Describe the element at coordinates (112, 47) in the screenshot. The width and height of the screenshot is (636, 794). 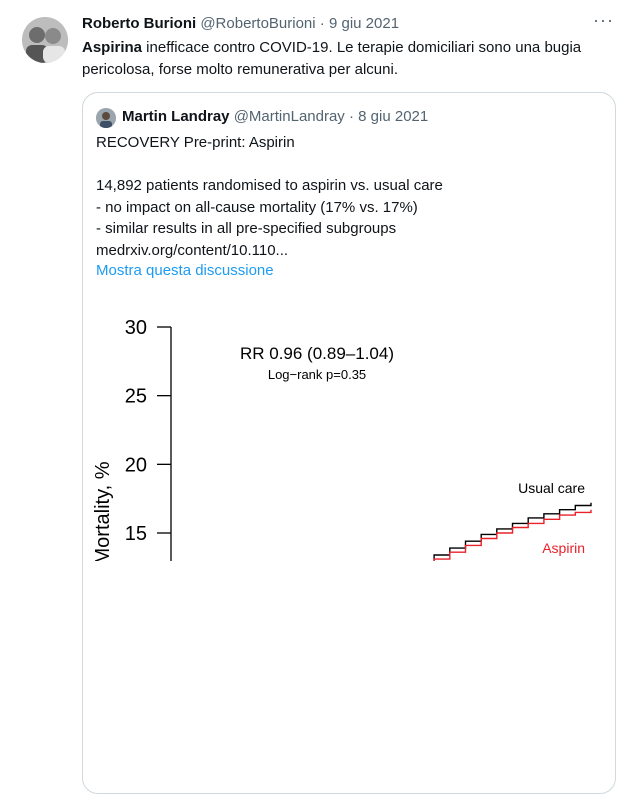
I see `tweet-text-bold: Aspirina` at that location.